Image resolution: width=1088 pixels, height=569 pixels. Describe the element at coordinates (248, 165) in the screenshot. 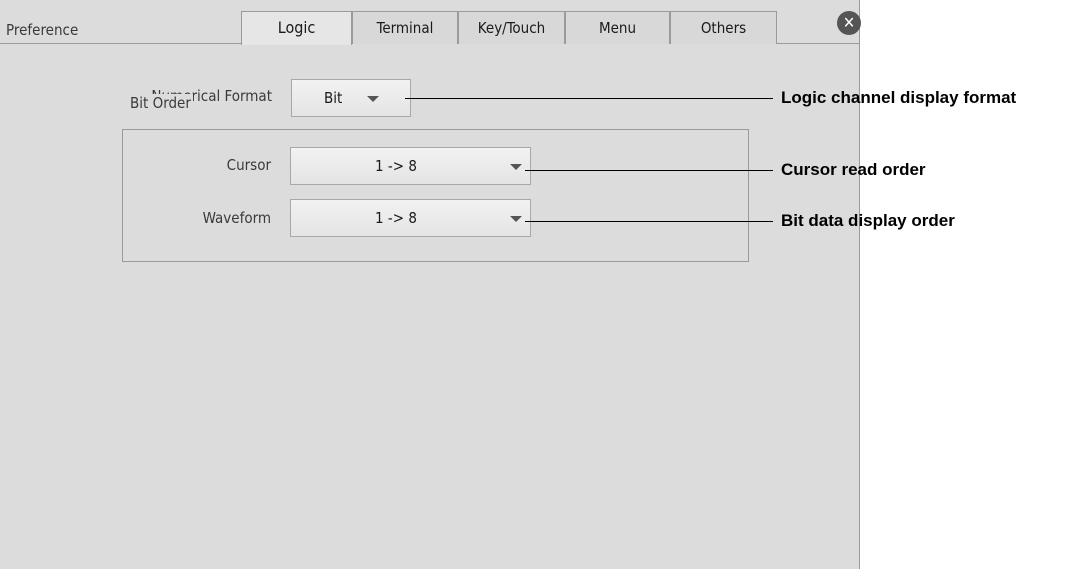

I see `cursor-label: Cursor` at that location.